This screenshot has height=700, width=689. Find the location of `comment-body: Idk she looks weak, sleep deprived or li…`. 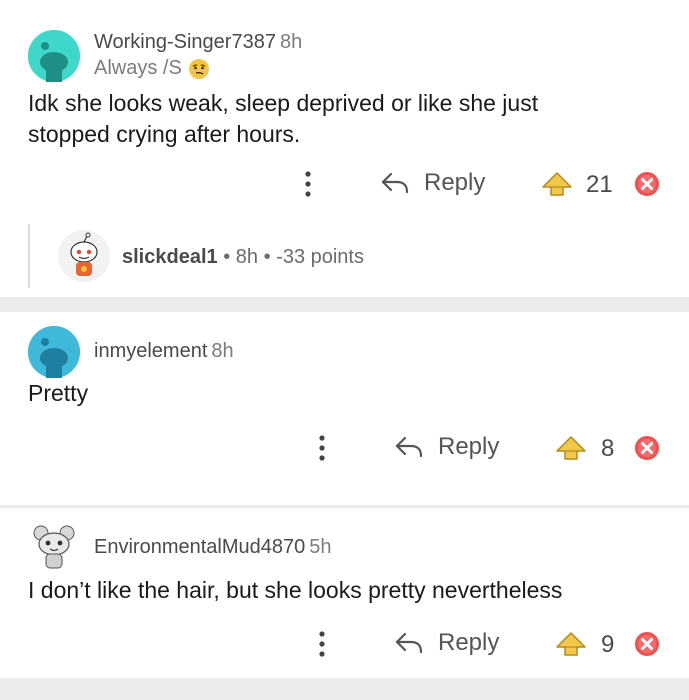

comment-body: Idk she looks weak, sleep deprived or li… is located at coordinates (283, 119).